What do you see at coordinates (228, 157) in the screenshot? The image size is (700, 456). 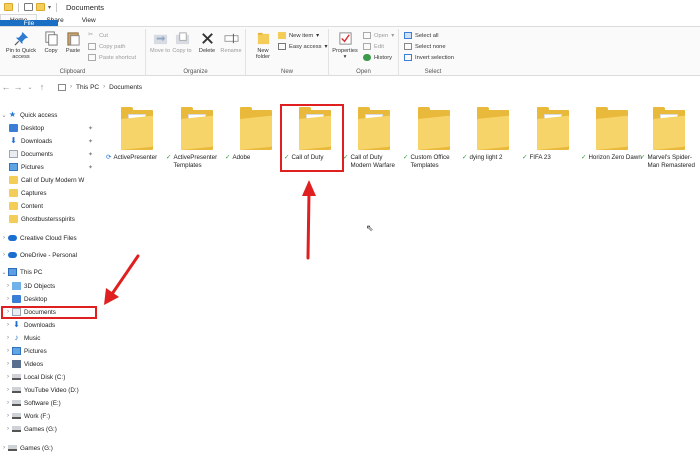 I see `synced-check-icon: ✓` at bounding box center [228, 157].